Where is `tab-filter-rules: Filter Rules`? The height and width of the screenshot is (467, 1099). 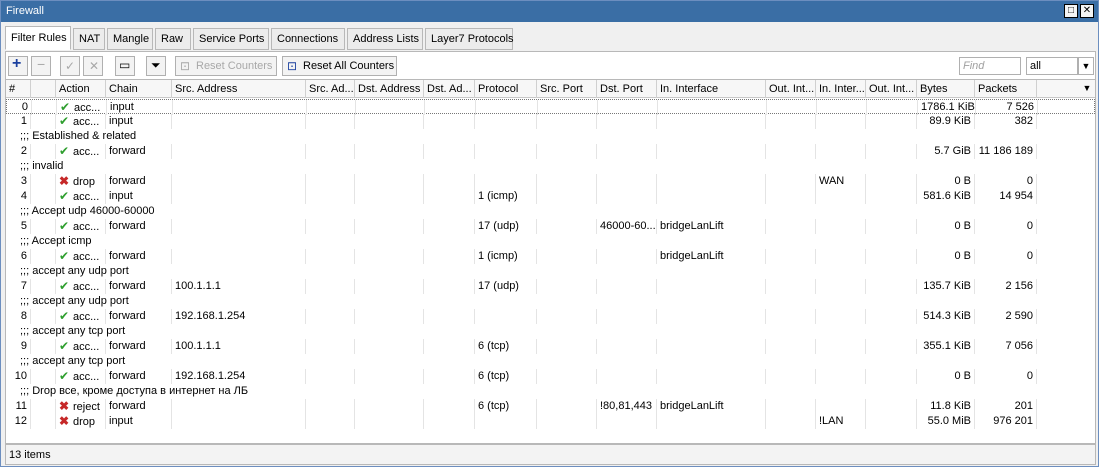 tab-filter-rules: Filter Rules is located at coordinates (38, 38).